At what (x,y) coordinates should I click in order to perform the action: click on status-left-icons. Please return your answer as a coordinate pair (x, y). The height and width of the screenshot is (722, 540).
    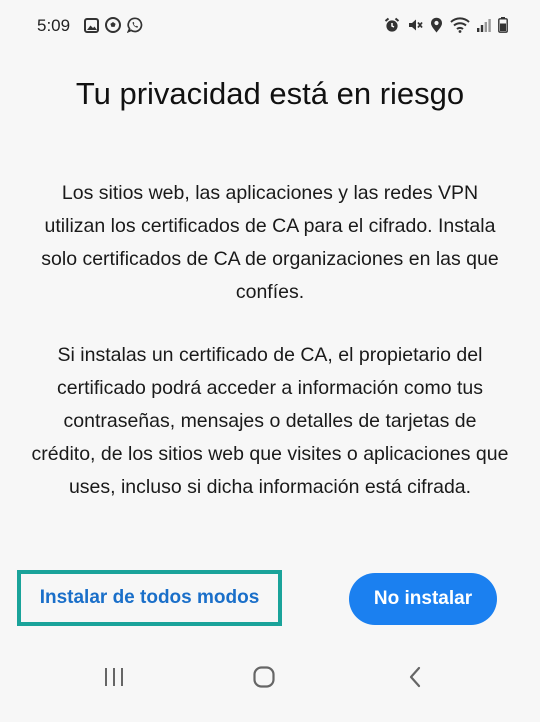
    Looking at the image, I should click on (113, 25).